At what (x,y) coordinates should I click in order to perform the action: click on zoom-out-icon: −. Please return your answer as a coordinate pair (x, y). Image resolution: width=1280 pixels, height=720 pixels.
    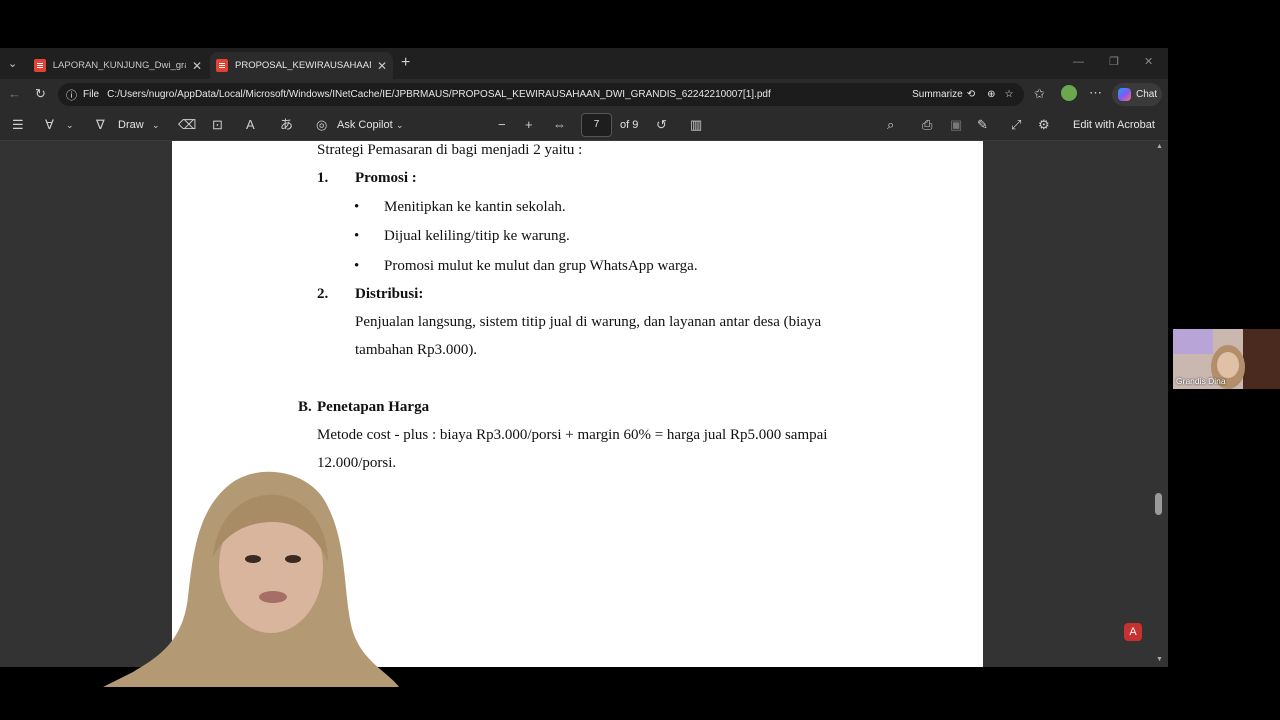
    Looking at the image, I should click on (502, 125).